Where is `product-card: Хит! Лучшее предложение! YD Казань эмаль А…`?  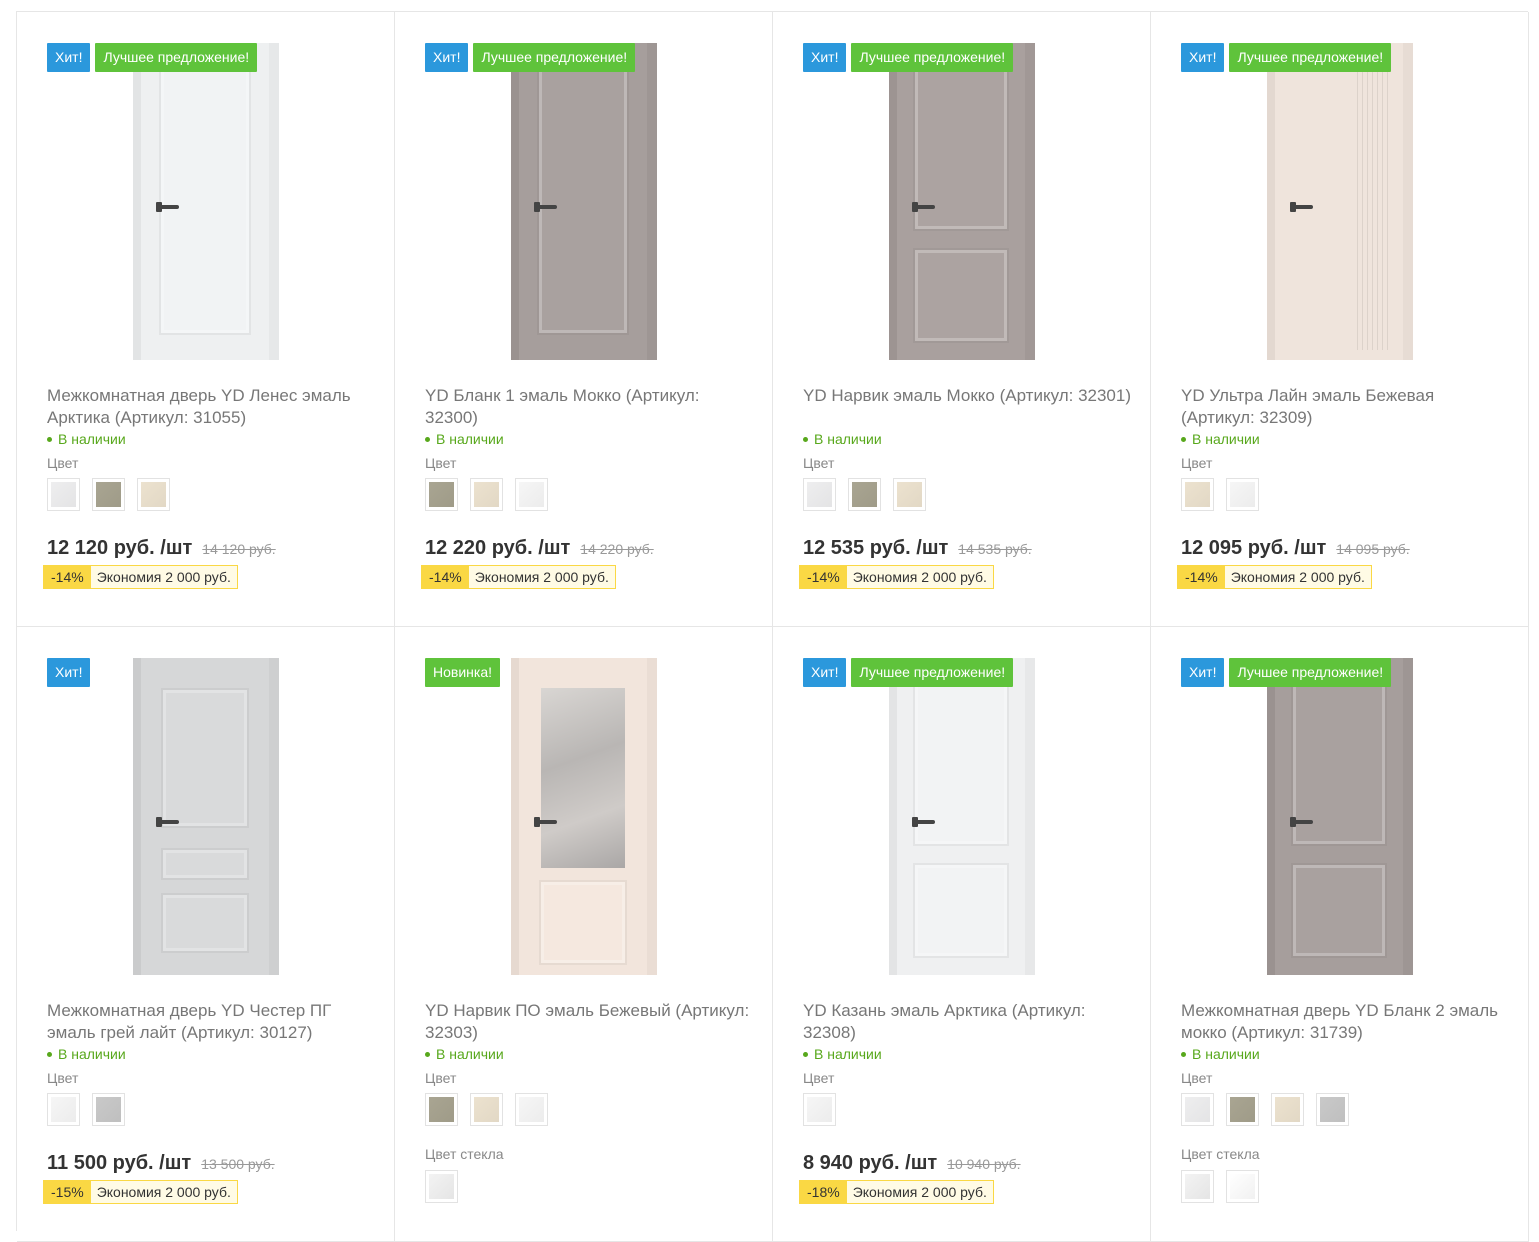
product-card: Хит! Лучшее предложение! YD Казань эмаль А… is located at coordinates (962, 934).